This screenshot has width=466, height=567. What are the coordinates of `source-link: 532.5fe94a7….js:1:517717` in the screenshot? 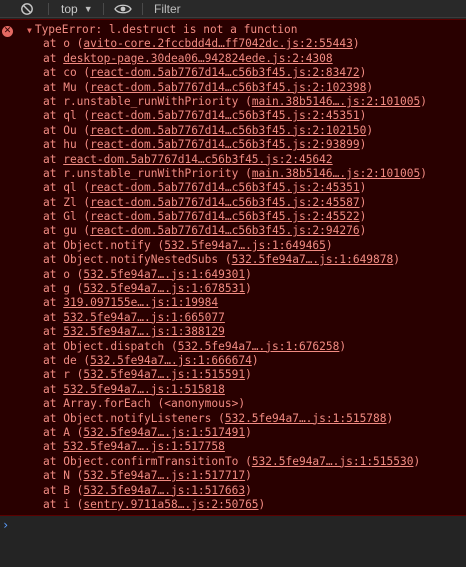 It's located at (164, 475).